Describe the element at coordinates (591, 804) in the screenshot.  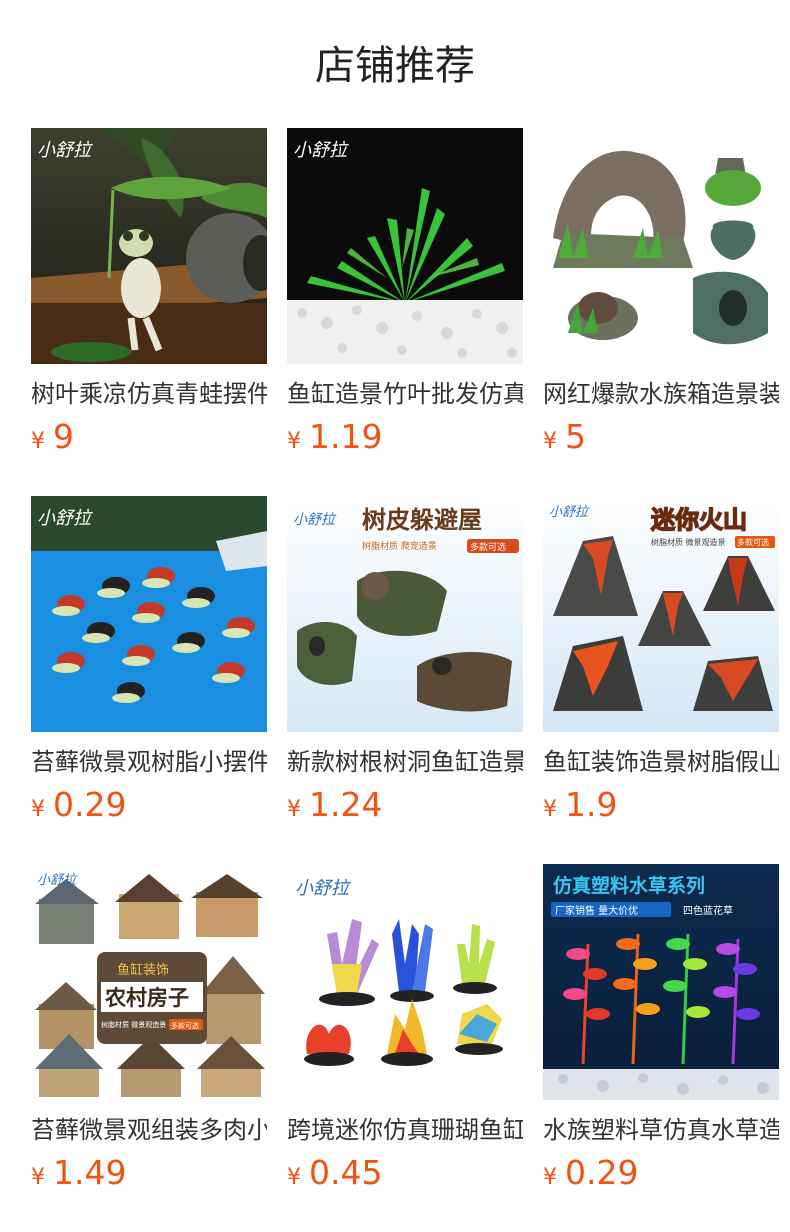
I see `price-value: 1.9` at that location.